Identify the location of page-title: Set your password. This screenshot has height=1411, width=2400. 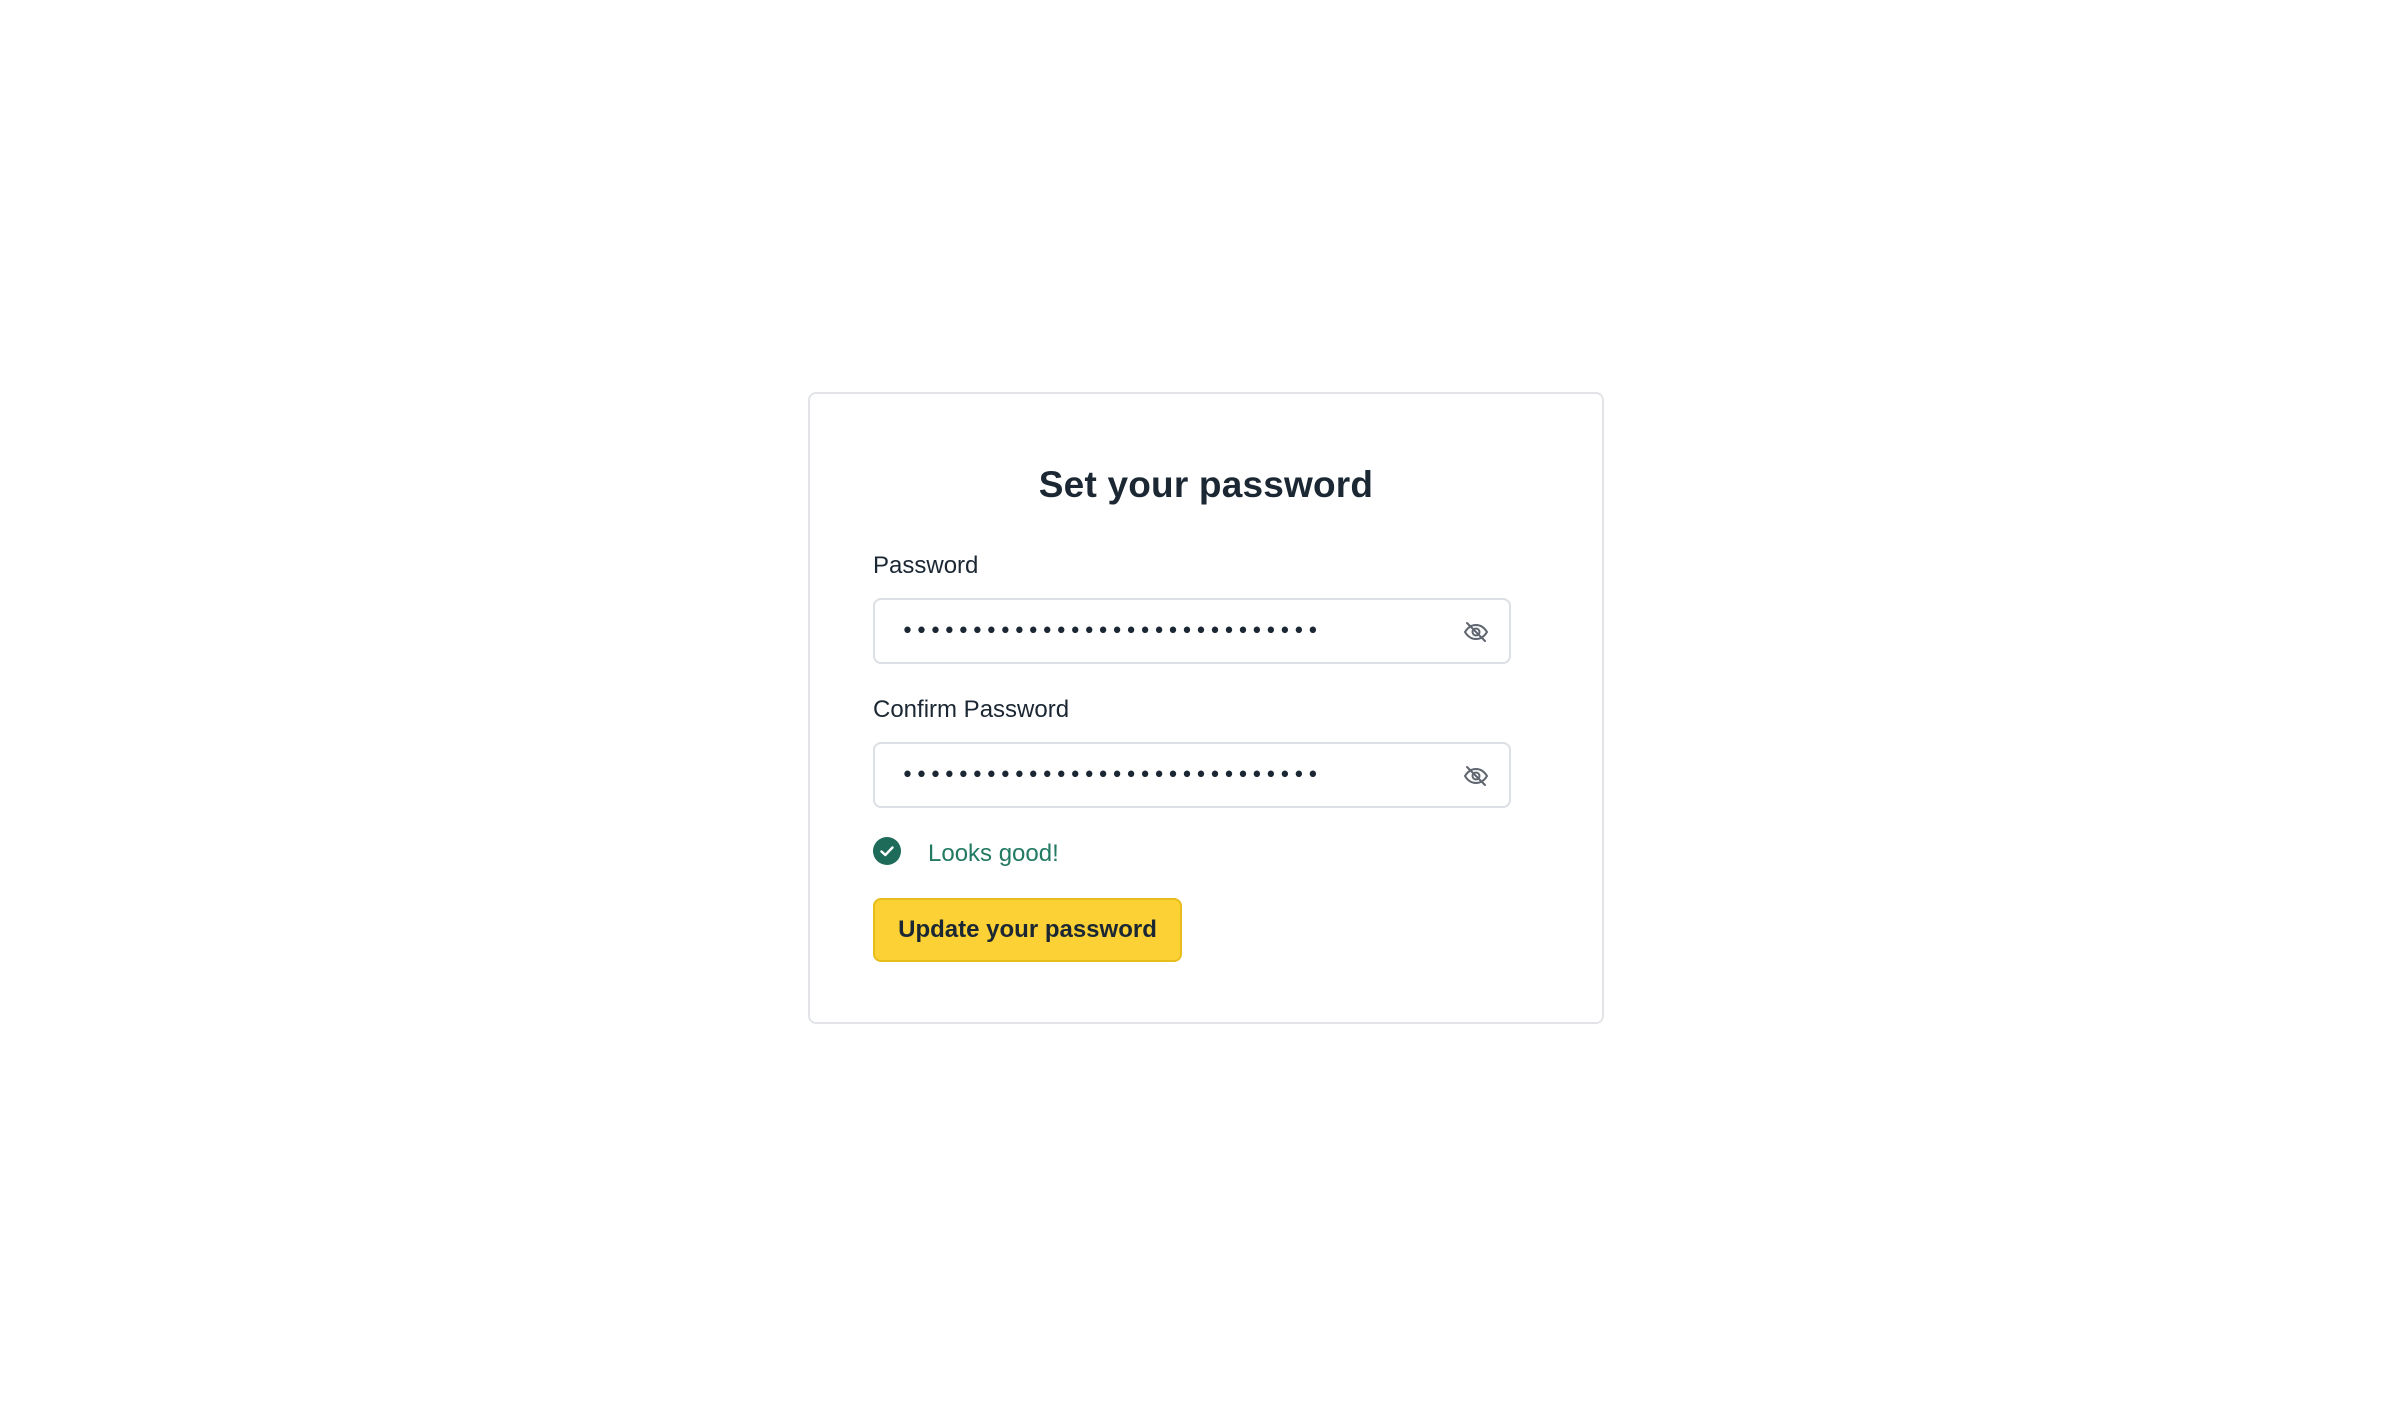
(1206, 484).